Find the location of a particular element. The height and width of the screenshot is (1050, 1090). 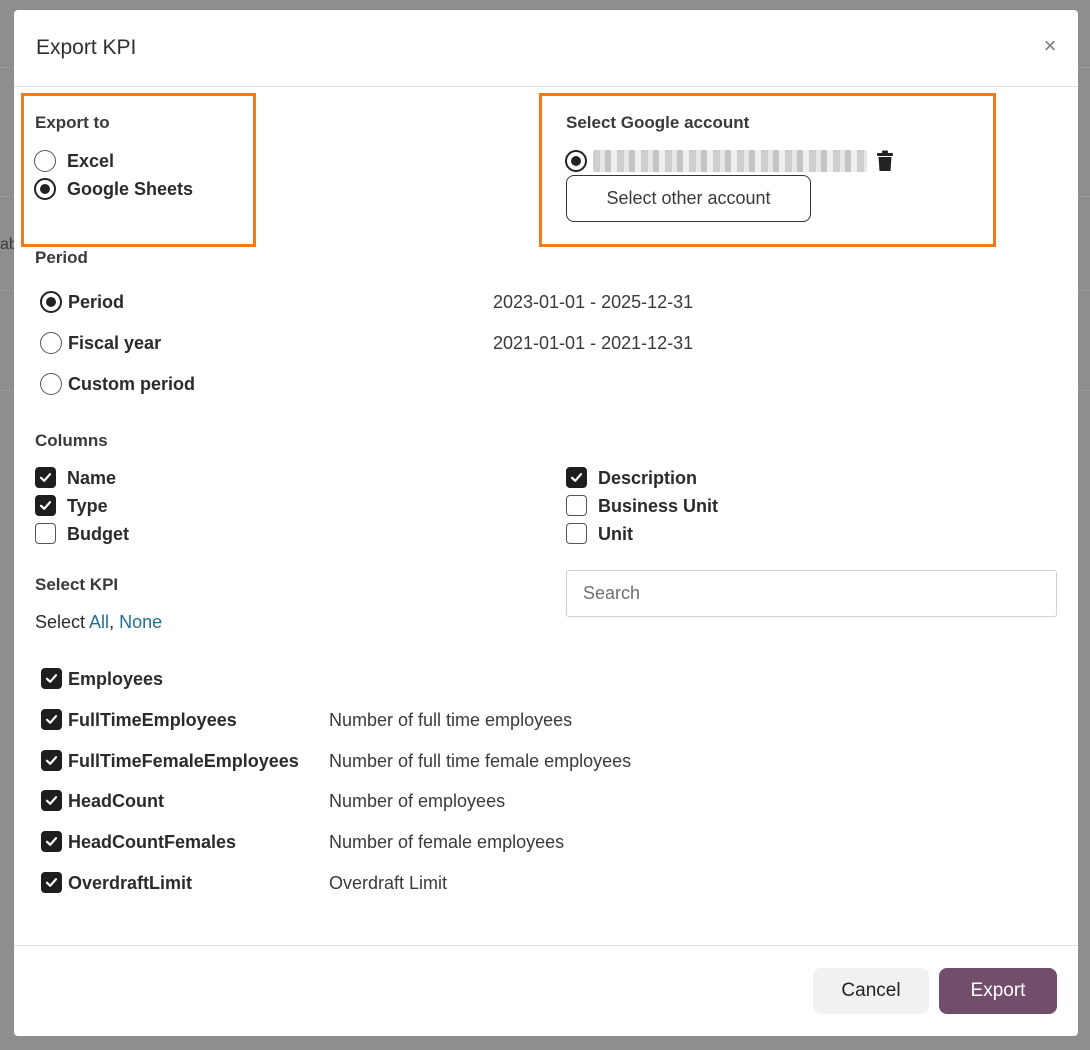

column-unit-label: Unit is located at coordinates (615, 534).